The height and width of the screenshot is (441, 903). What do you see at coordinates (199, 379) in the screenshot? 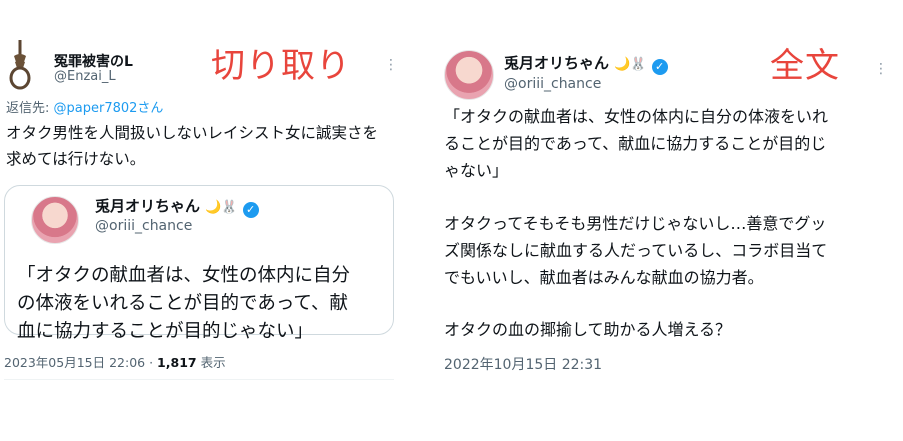
I see `divider` at bounding box center [199, 379].